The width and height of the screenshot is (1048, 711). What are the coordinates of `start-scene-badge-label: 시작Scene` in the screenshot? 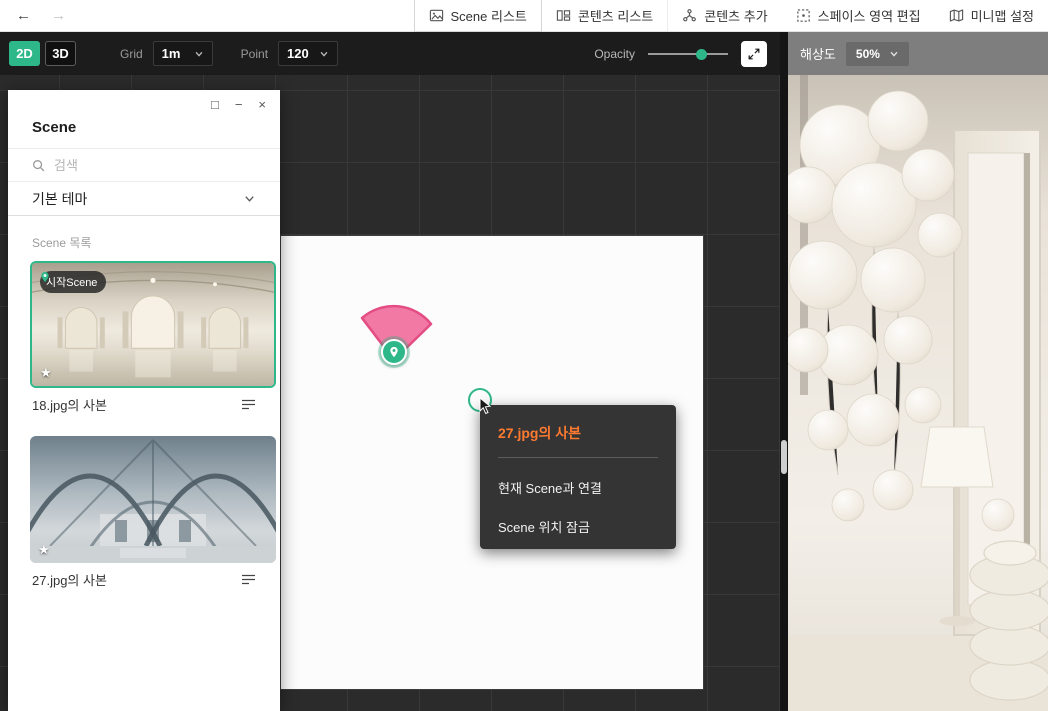 It's located at (72, 283).